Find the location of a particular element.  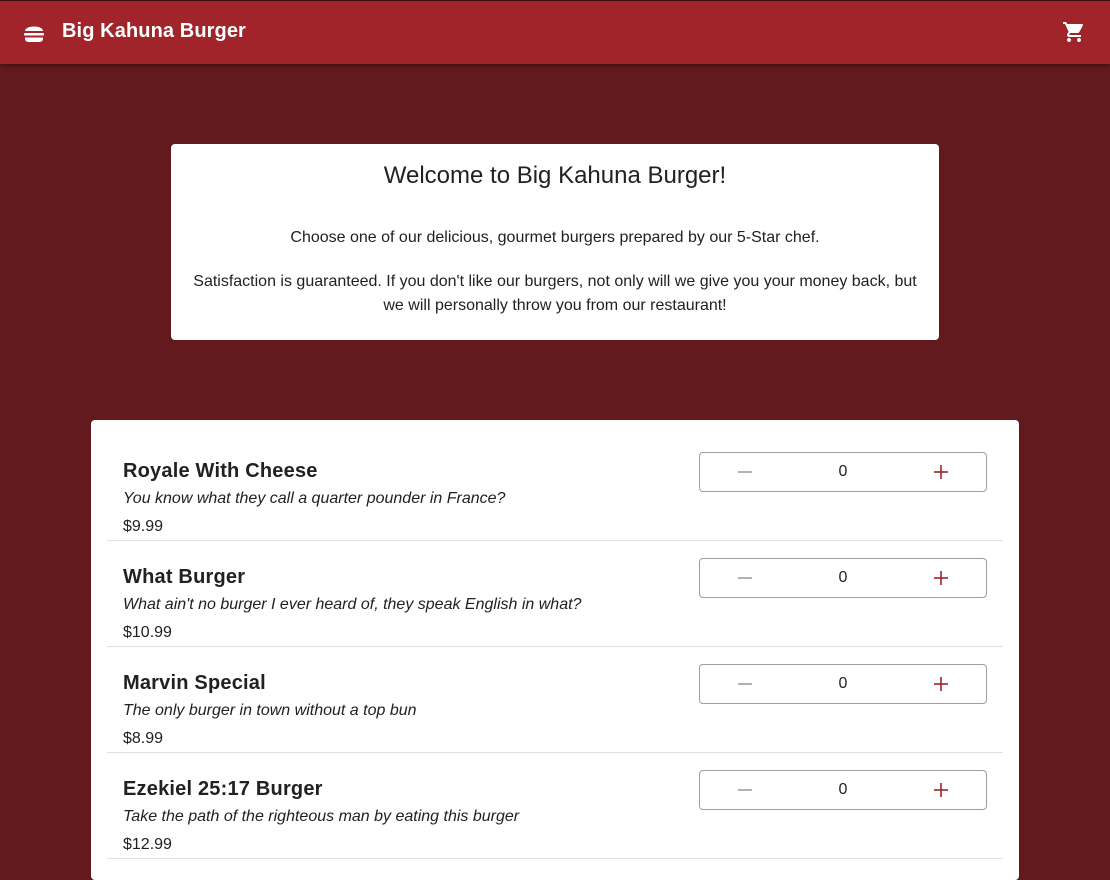

welcome-heading: Welcome to Big Kahuna Burger! is located at coordinates (555, 175).